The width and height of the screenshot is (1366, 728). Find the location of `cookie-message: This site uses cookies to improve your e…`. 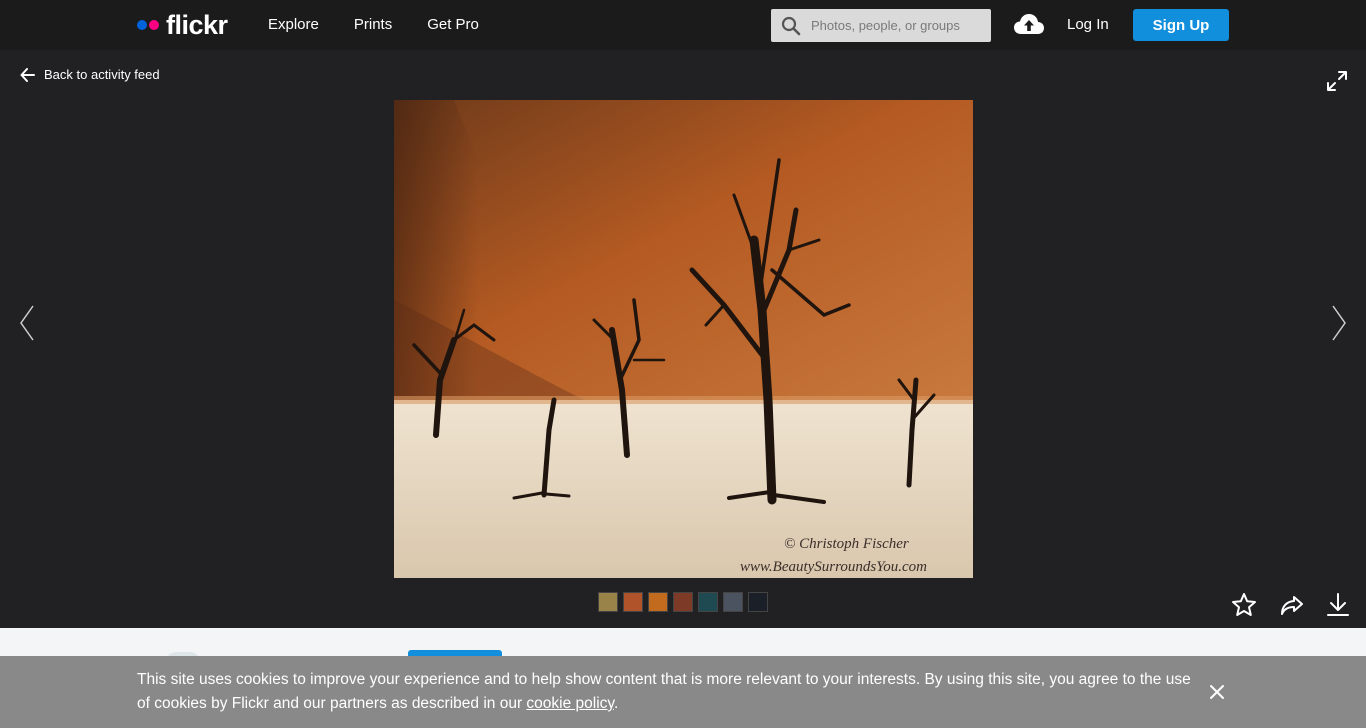

cookie-message: This site uses cookies to improve your e… is located at coordinates (667, 692).